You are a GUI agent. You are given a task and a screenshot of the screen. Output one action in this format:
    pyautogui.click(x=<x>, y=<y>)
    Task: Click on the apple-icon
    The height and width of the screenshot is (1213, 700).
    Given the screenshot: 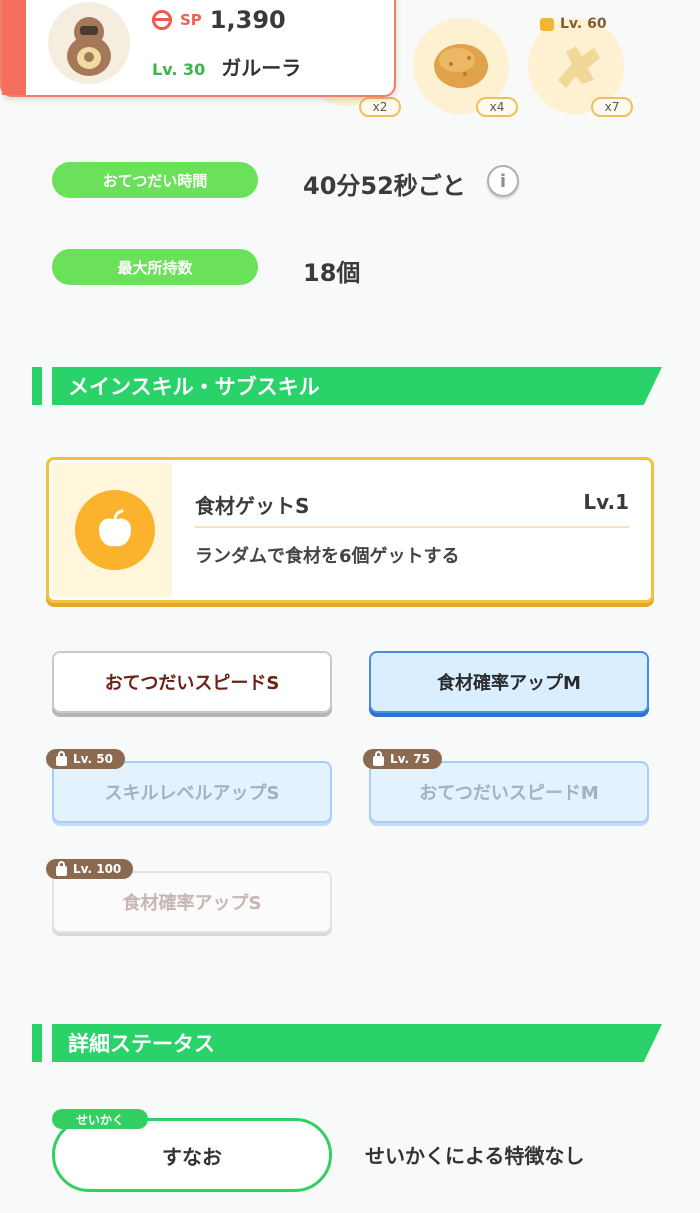 What is the action you would take?
    pyautogui.click(x=115, y=530)
    